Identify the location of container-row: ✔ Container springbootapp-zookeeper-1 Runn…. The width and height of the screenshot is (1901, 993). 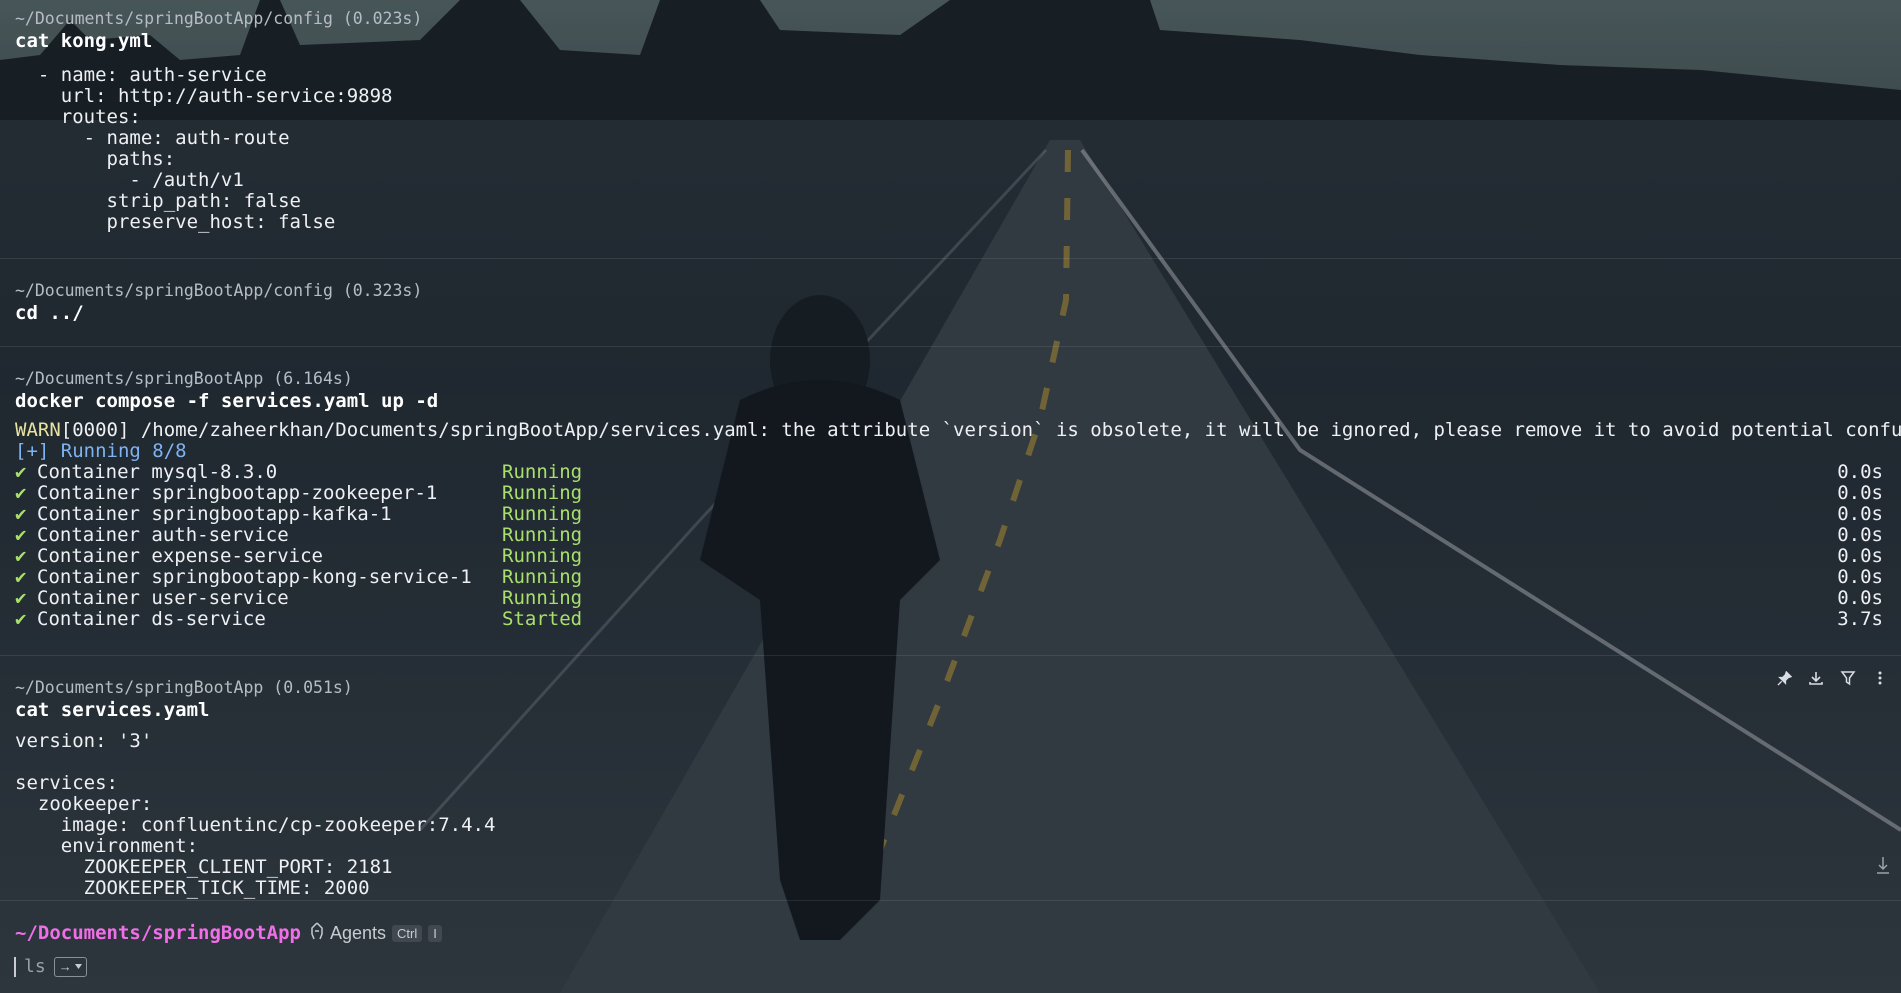
(958, 493).